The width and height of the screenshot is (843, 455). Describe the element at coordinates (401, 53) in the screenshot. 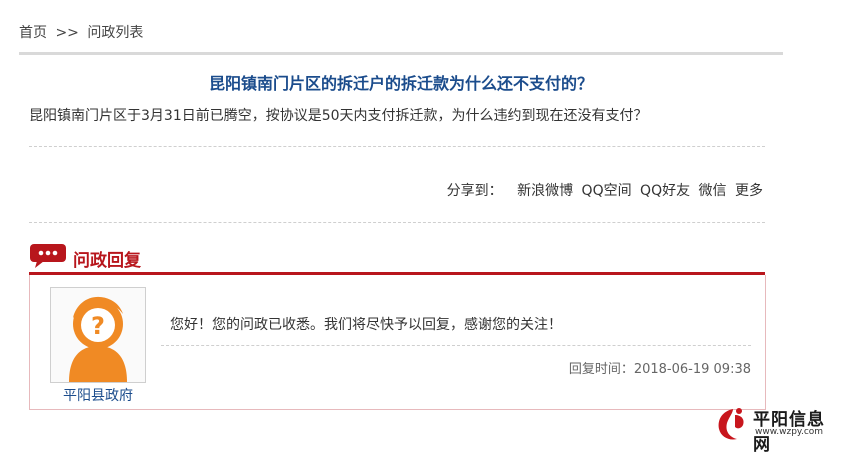

I see `header-divider` at that location.